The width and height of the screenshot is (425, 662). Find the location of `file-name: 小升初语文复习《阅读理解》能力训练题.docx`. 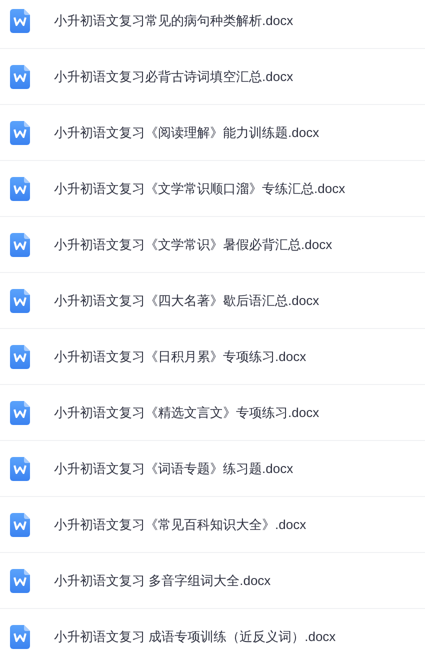

file-name: 小升初语文复习《阅读理解》能力训练题.docx is located at coordinates (187, 132).